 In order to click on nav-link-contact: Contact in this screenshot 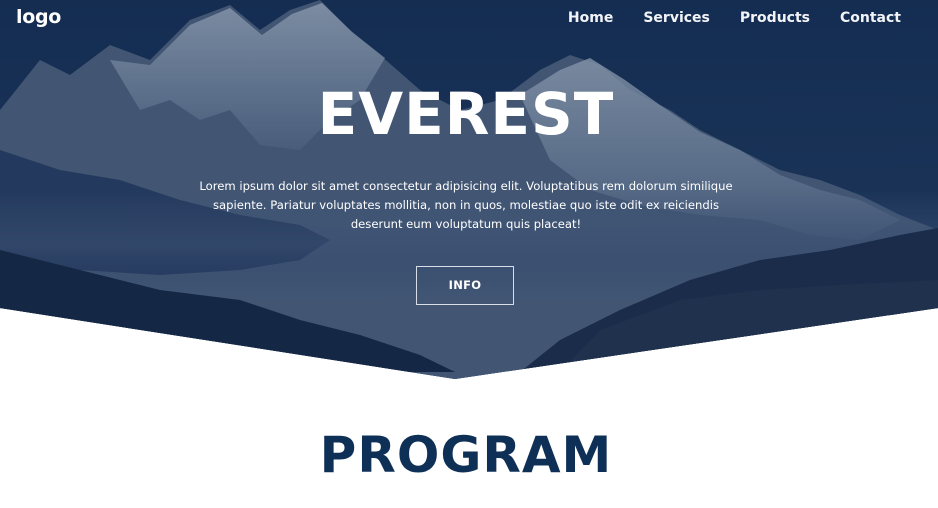, I will do `click(870, 18)`.